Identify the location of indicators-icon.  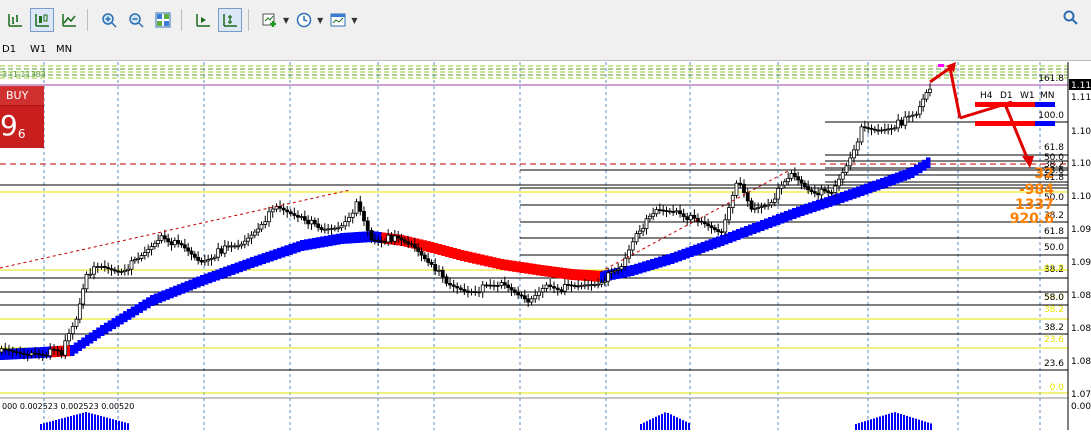
(270, 20).